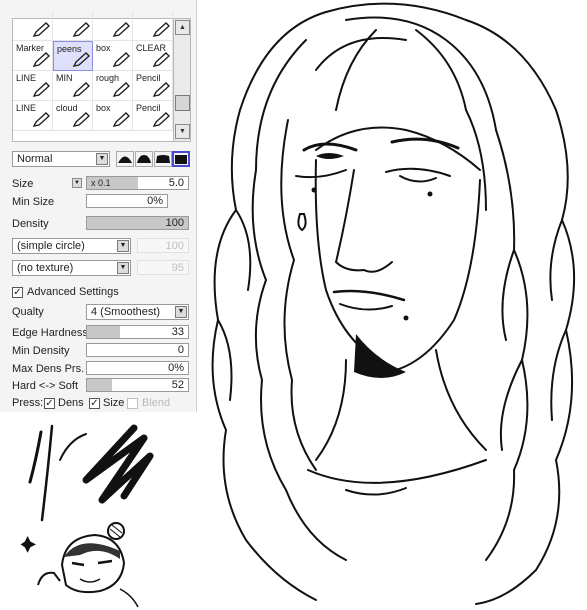  What do you see at coordinates (176, 183) in the screenshot?
I see `size-value: 5.0` at bounding box center [176, 183].